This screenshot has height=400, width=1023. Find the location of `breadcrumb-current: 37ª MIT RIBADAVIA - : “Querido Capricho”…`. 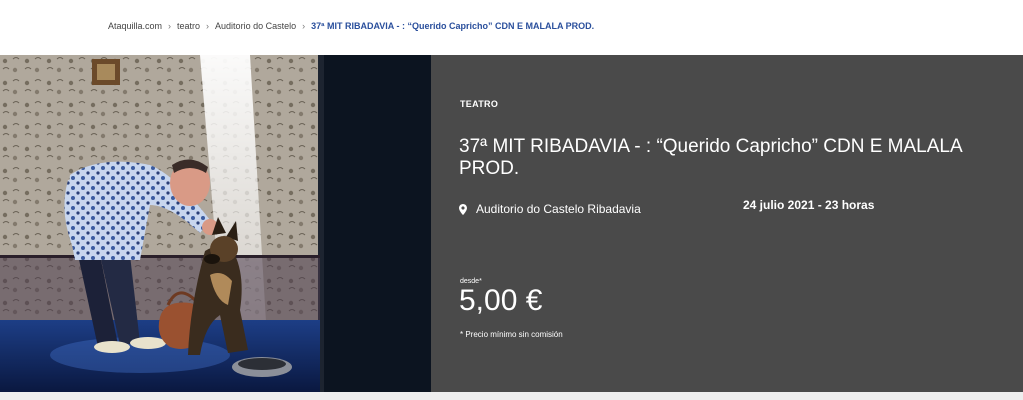

breadcrumb-current: 37ª MIT RIBADAVIA - : “Querido Capricho”… is located at coordinates (453, 26).